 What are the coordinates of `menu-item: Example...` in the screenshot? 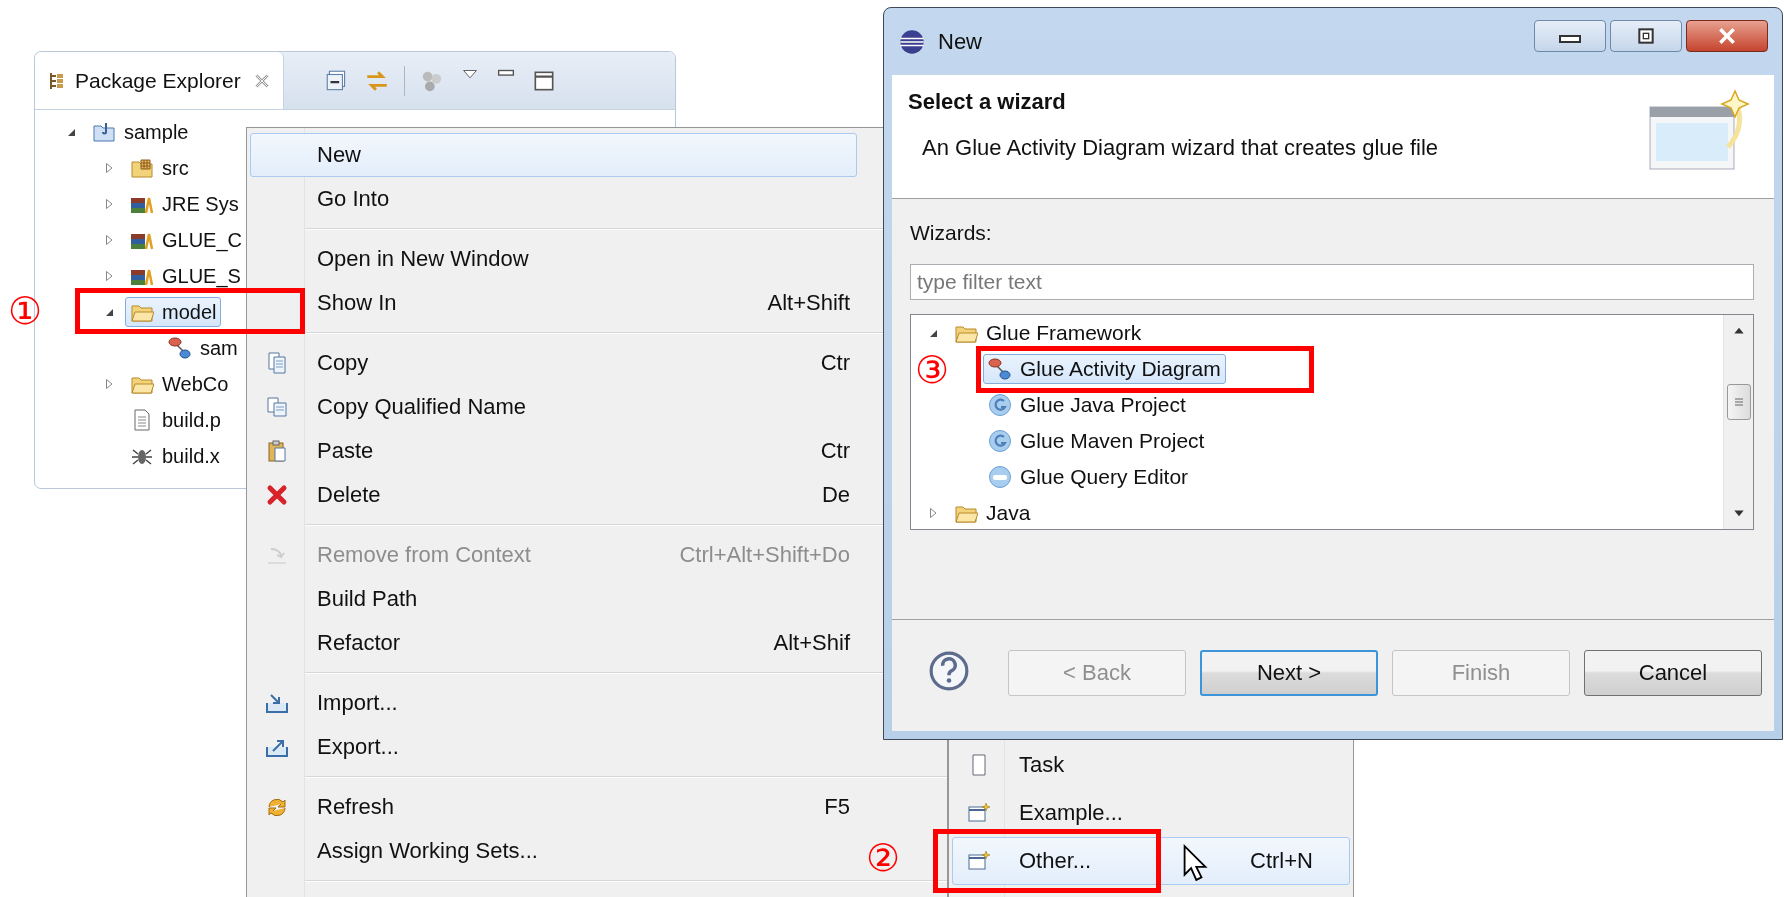 It's located at (1151, 813).